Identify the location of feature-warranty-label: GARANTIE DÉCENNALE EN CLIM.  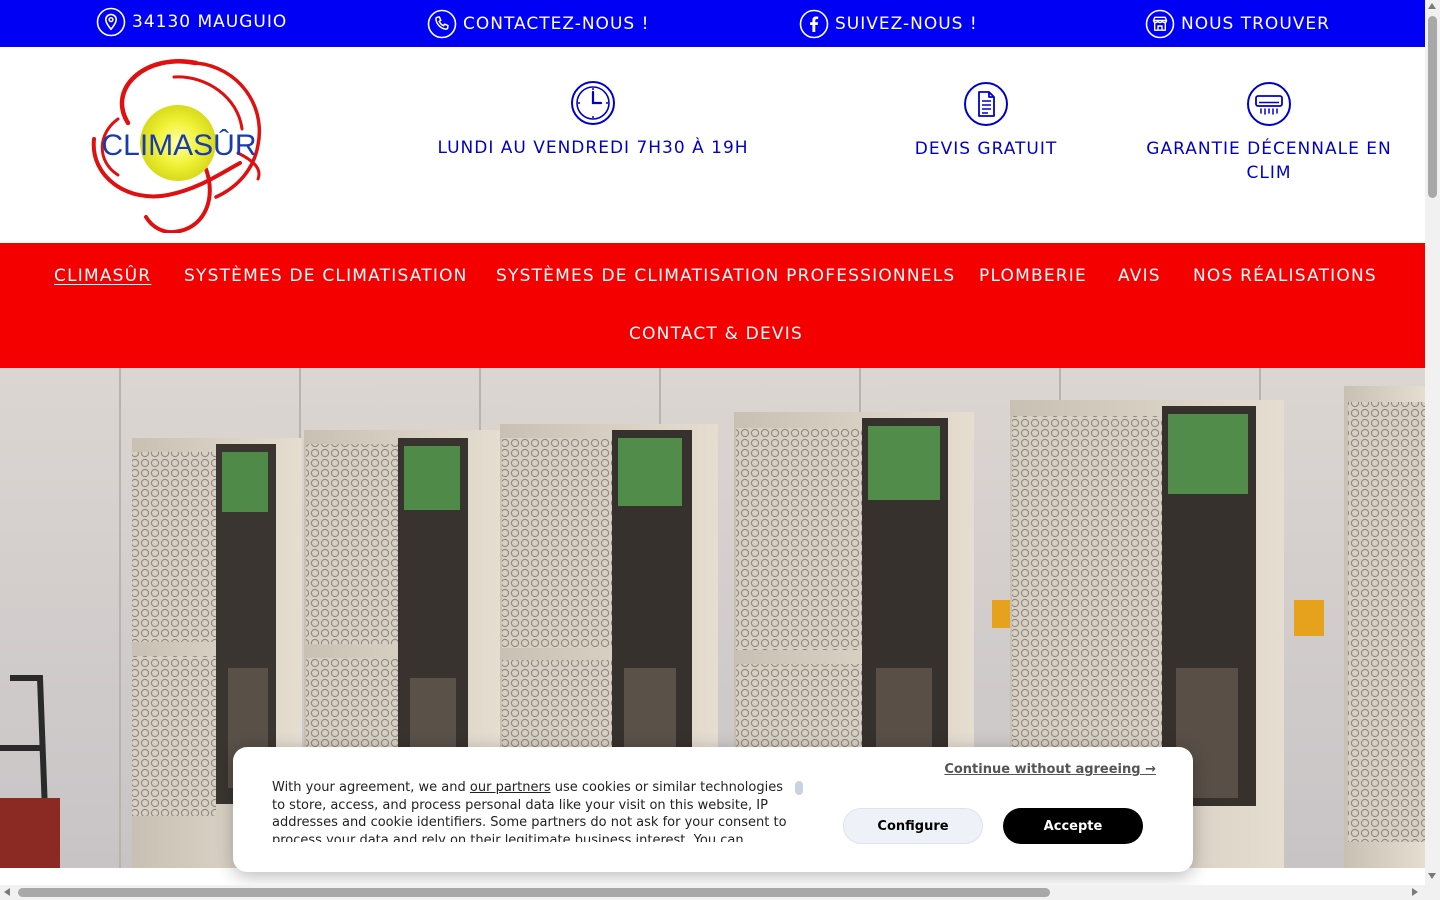
(1269, 161).